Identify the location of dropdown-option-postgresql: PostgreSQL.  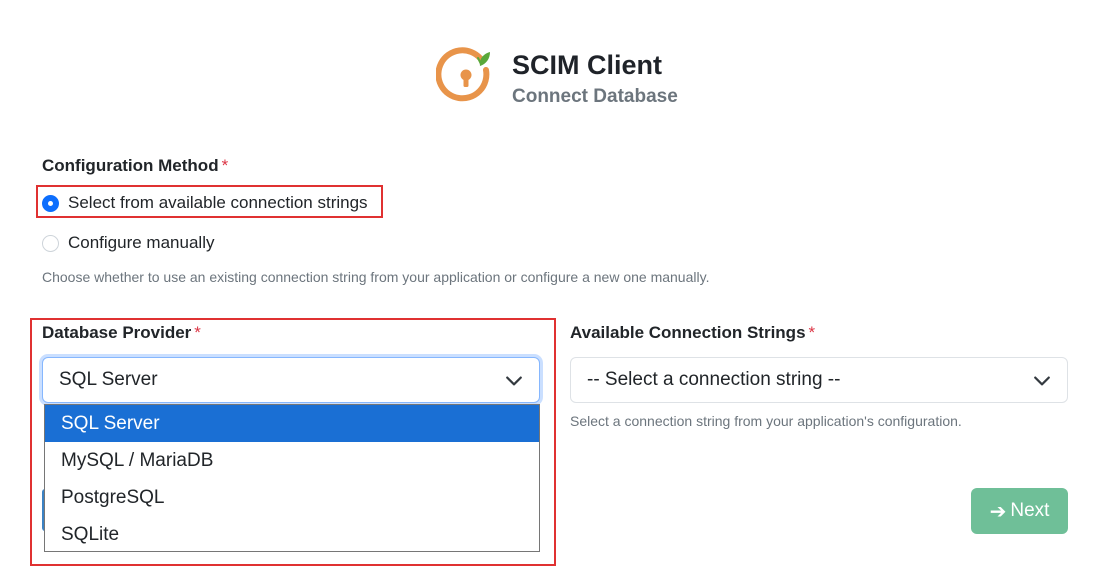
(292, 497).